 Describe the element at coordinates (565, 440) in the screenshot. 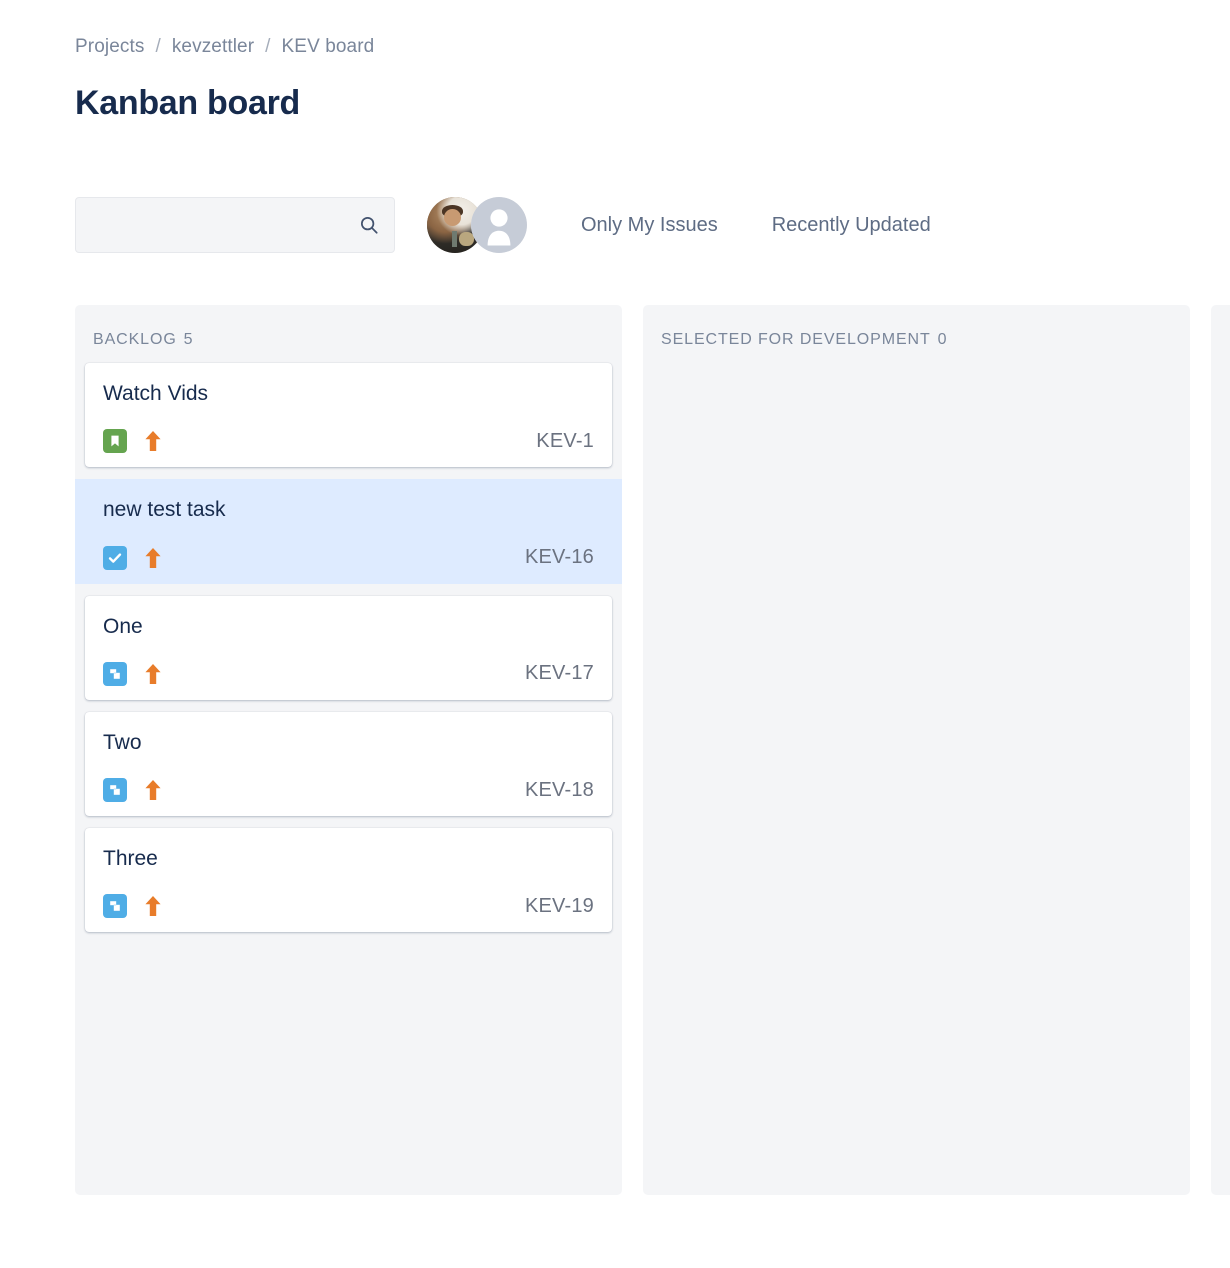

I see `issue-card-key: KEV-1` at that location.